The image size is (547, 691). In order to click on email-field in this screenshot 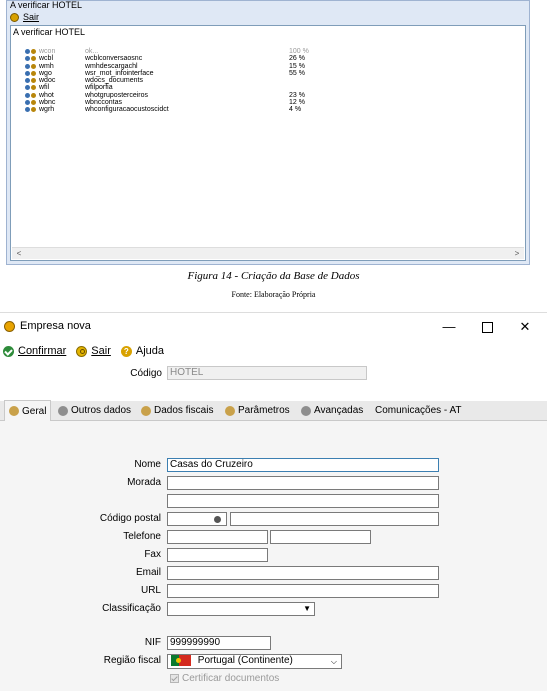, I will do `click(303, 573)`.